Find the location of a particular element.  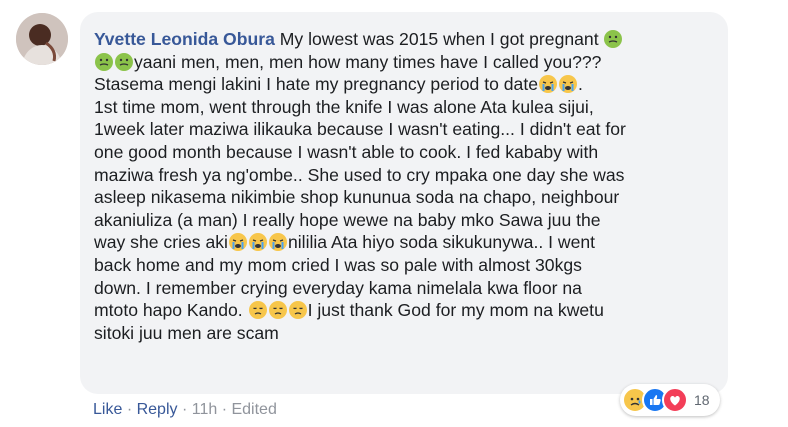

edited-label: Edited is located at coordinates (253, 409).